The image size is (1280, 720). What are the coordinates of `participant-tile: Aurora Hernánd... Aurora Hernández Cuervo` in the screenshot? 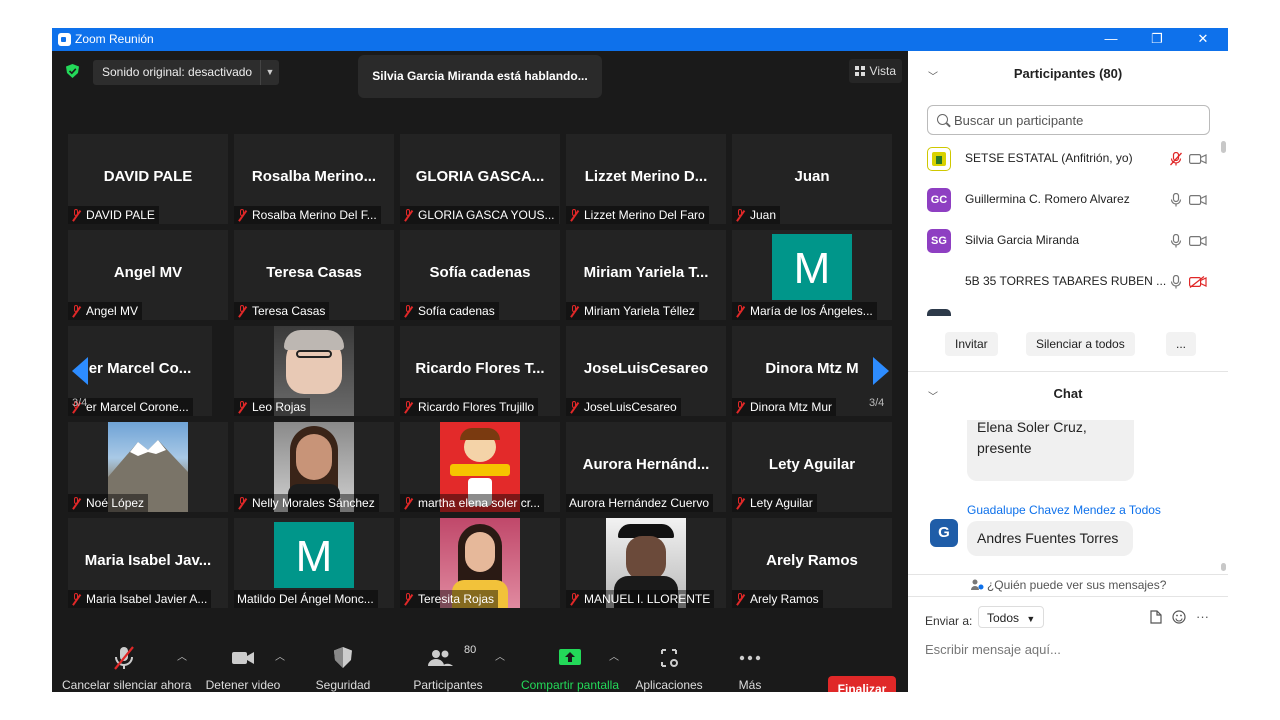 It's located at (646, 467).